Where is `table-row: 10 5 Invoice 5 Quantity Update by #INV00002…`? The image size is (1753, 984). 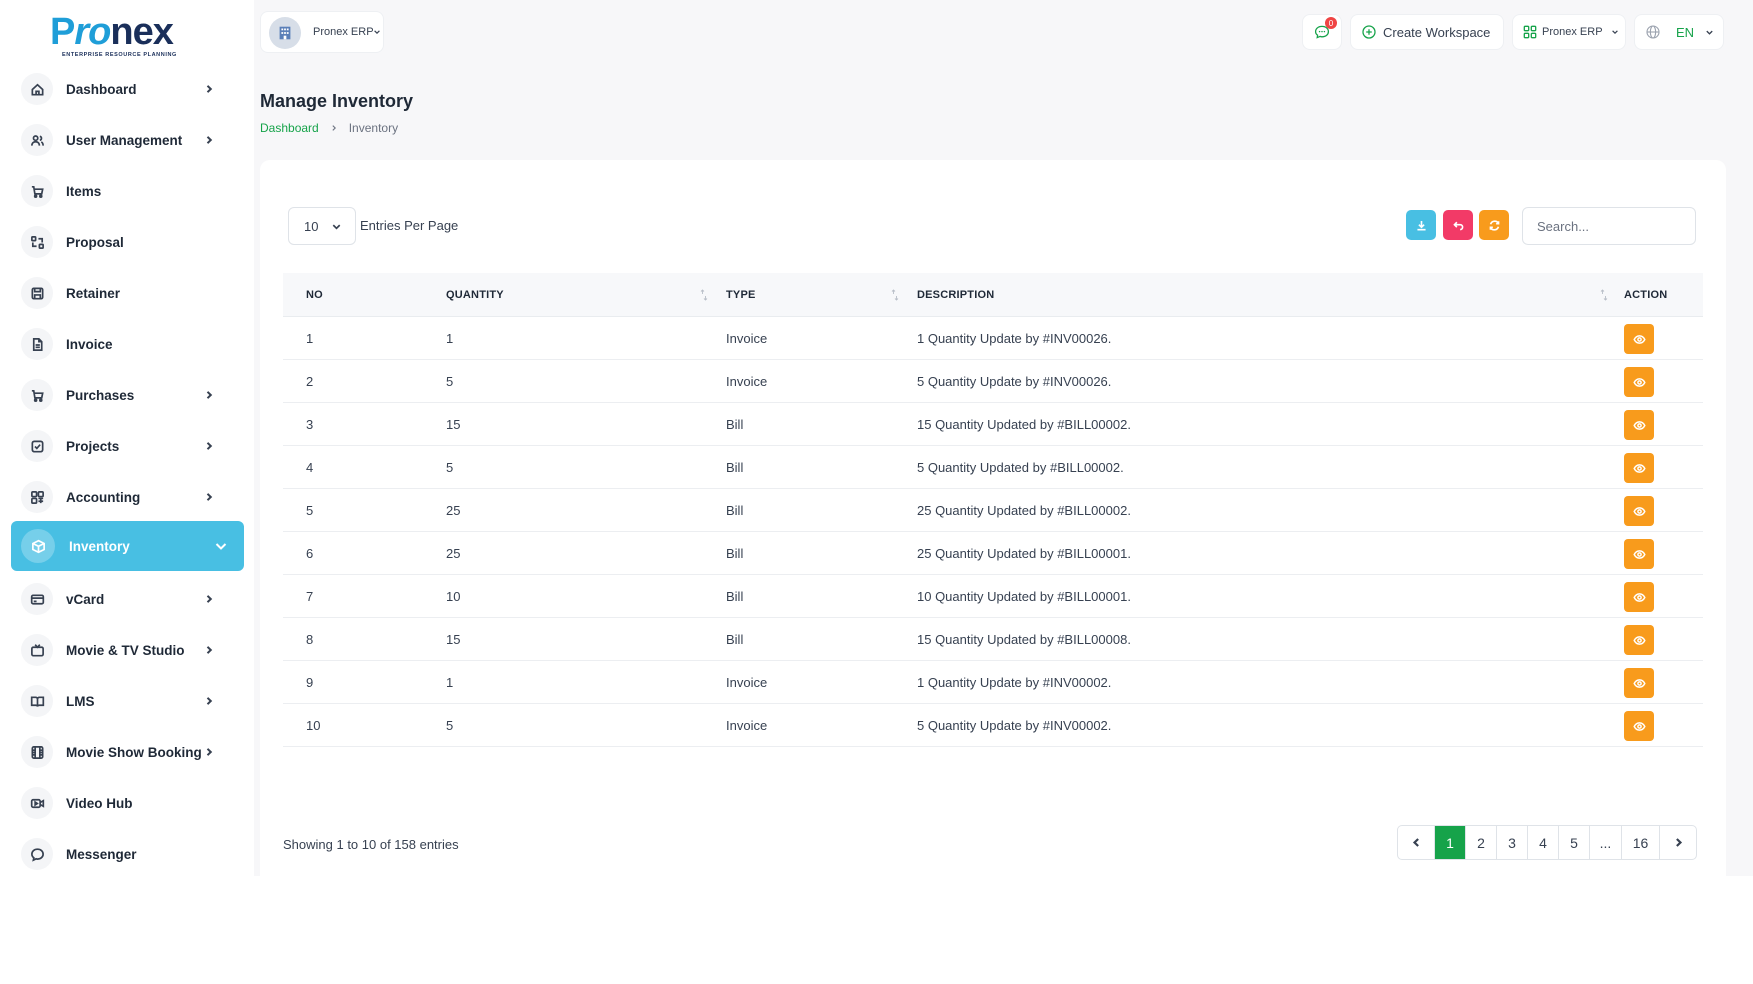
table-row: 10 5 Invoice 5 Quantity Update by #INV00002… is located at coordinates (993, 725).